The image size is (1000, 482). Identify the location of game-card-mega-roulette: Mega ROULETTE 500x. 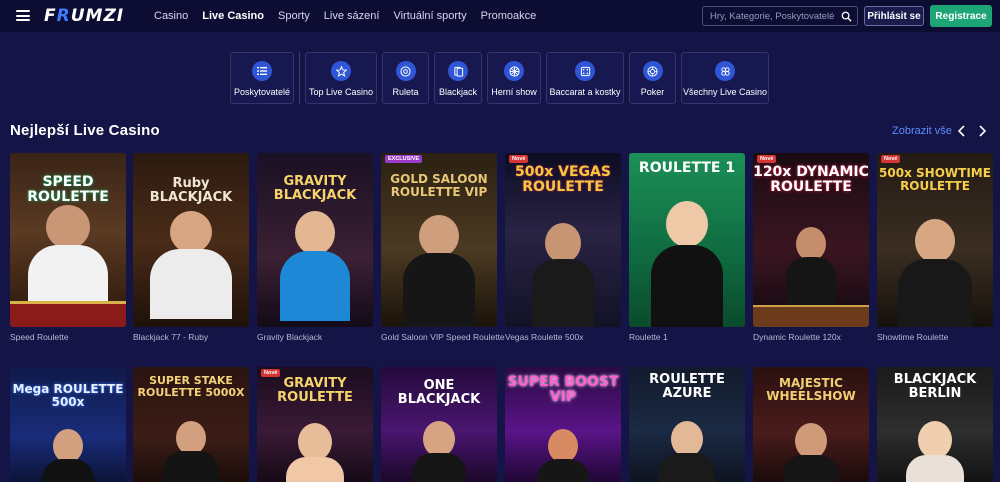
(68, 424).